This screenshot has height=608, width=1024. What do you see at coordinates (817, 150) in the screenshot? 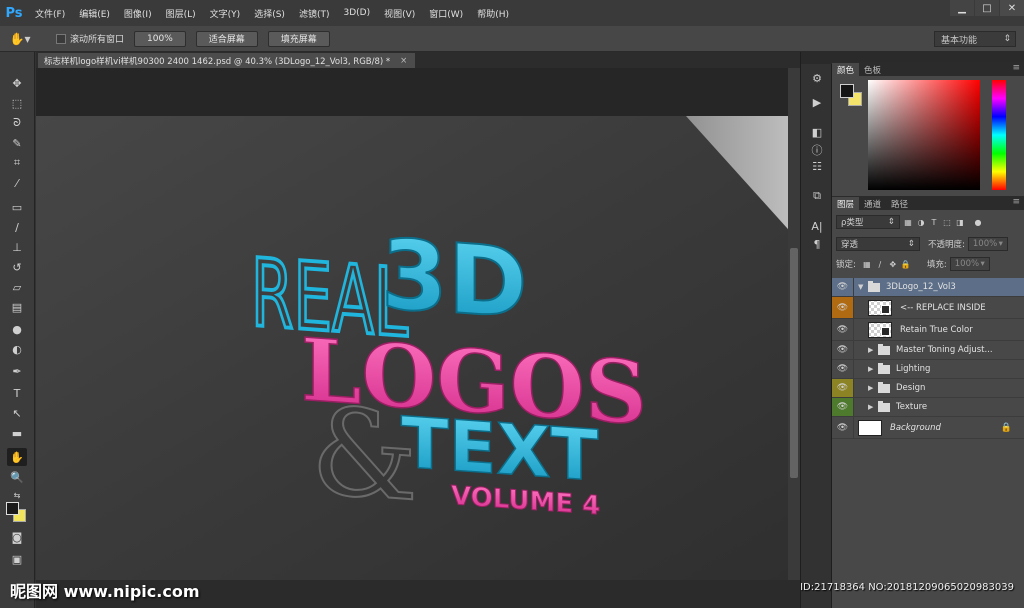
I see `info-panel-icon: ⓘ` at bounding box center [817, 150].